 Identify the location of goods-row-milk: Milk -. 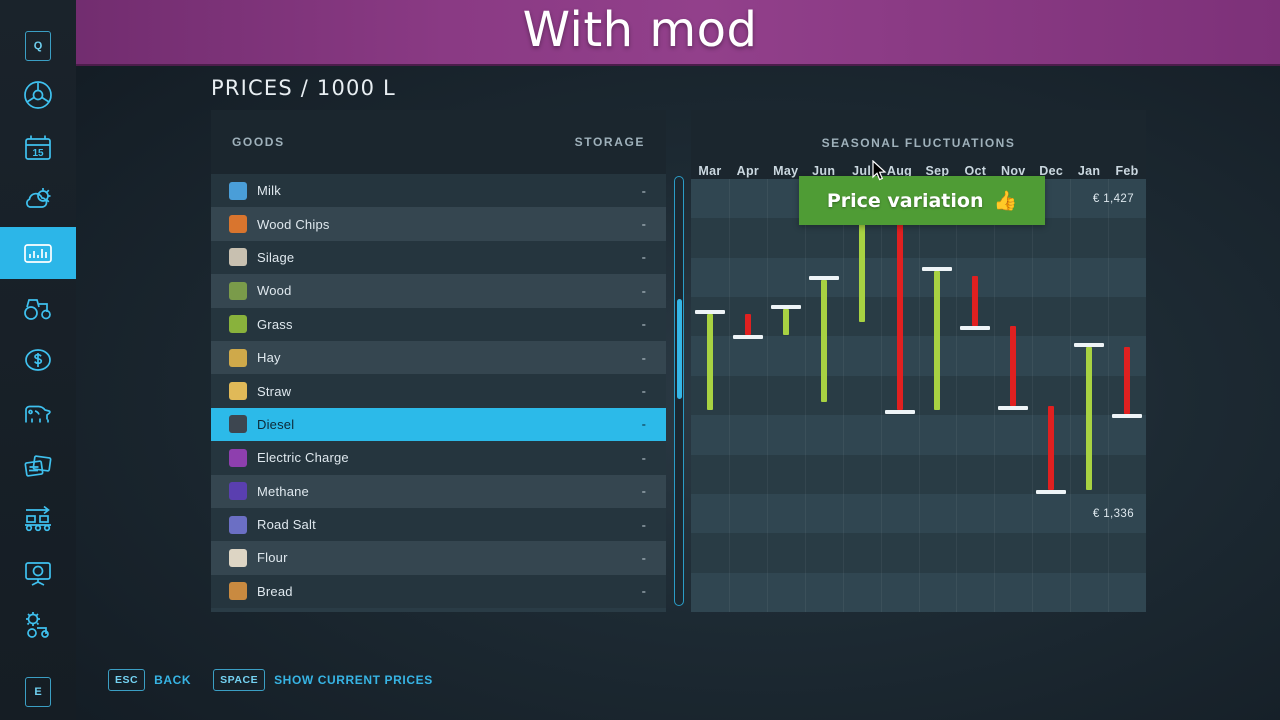
(438, 191).